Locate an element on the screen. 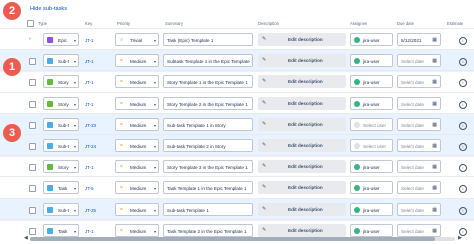  summary-field: Sub-task Template 2 in Story is located at coordinates (208, 145).